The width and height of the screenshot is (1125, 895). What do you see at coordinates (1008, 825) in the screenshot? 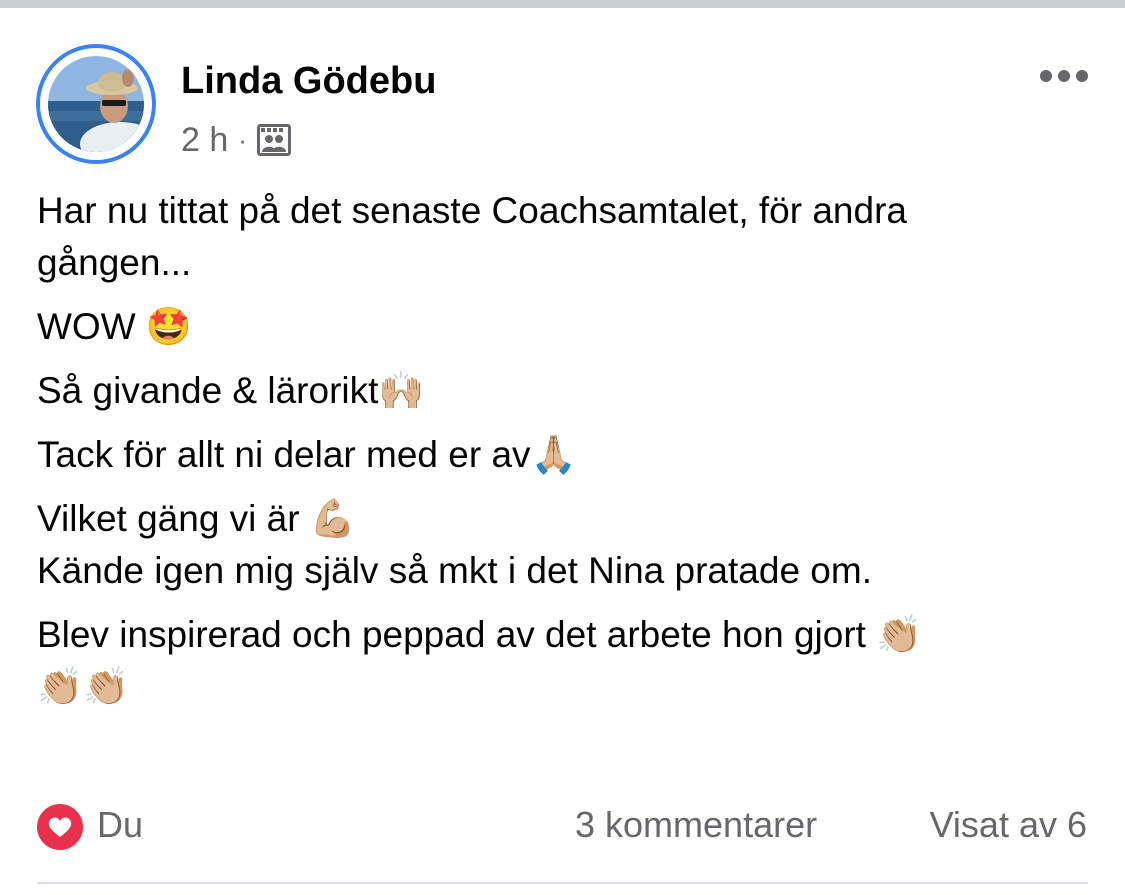
I see `seen-by-count: Visat av 6` at bounding box center [1008, 825].